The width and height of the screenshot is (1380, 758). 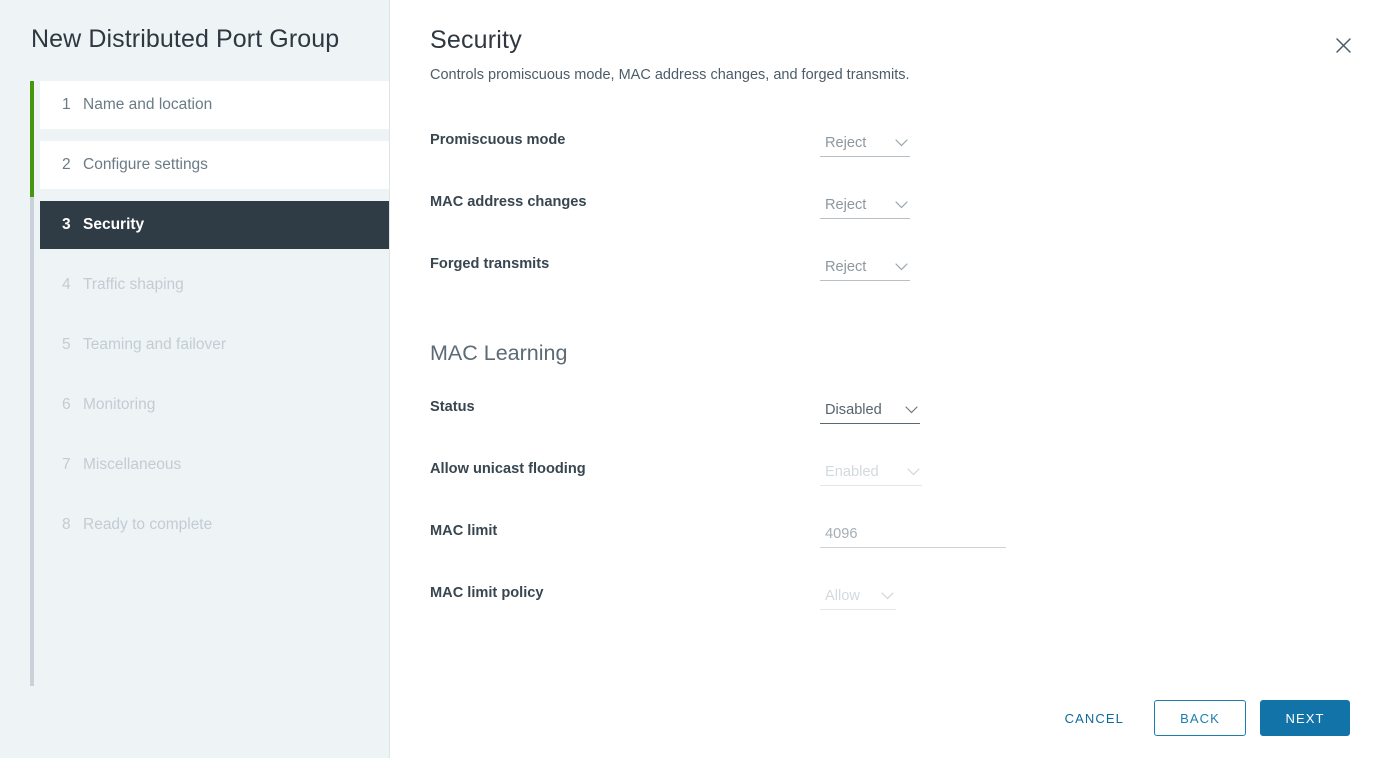 What do you see at coordinates (905, 551) in the screenshot?
I see `field-mac-limit: MAC limit 4096` at bounding box center [905, 551].